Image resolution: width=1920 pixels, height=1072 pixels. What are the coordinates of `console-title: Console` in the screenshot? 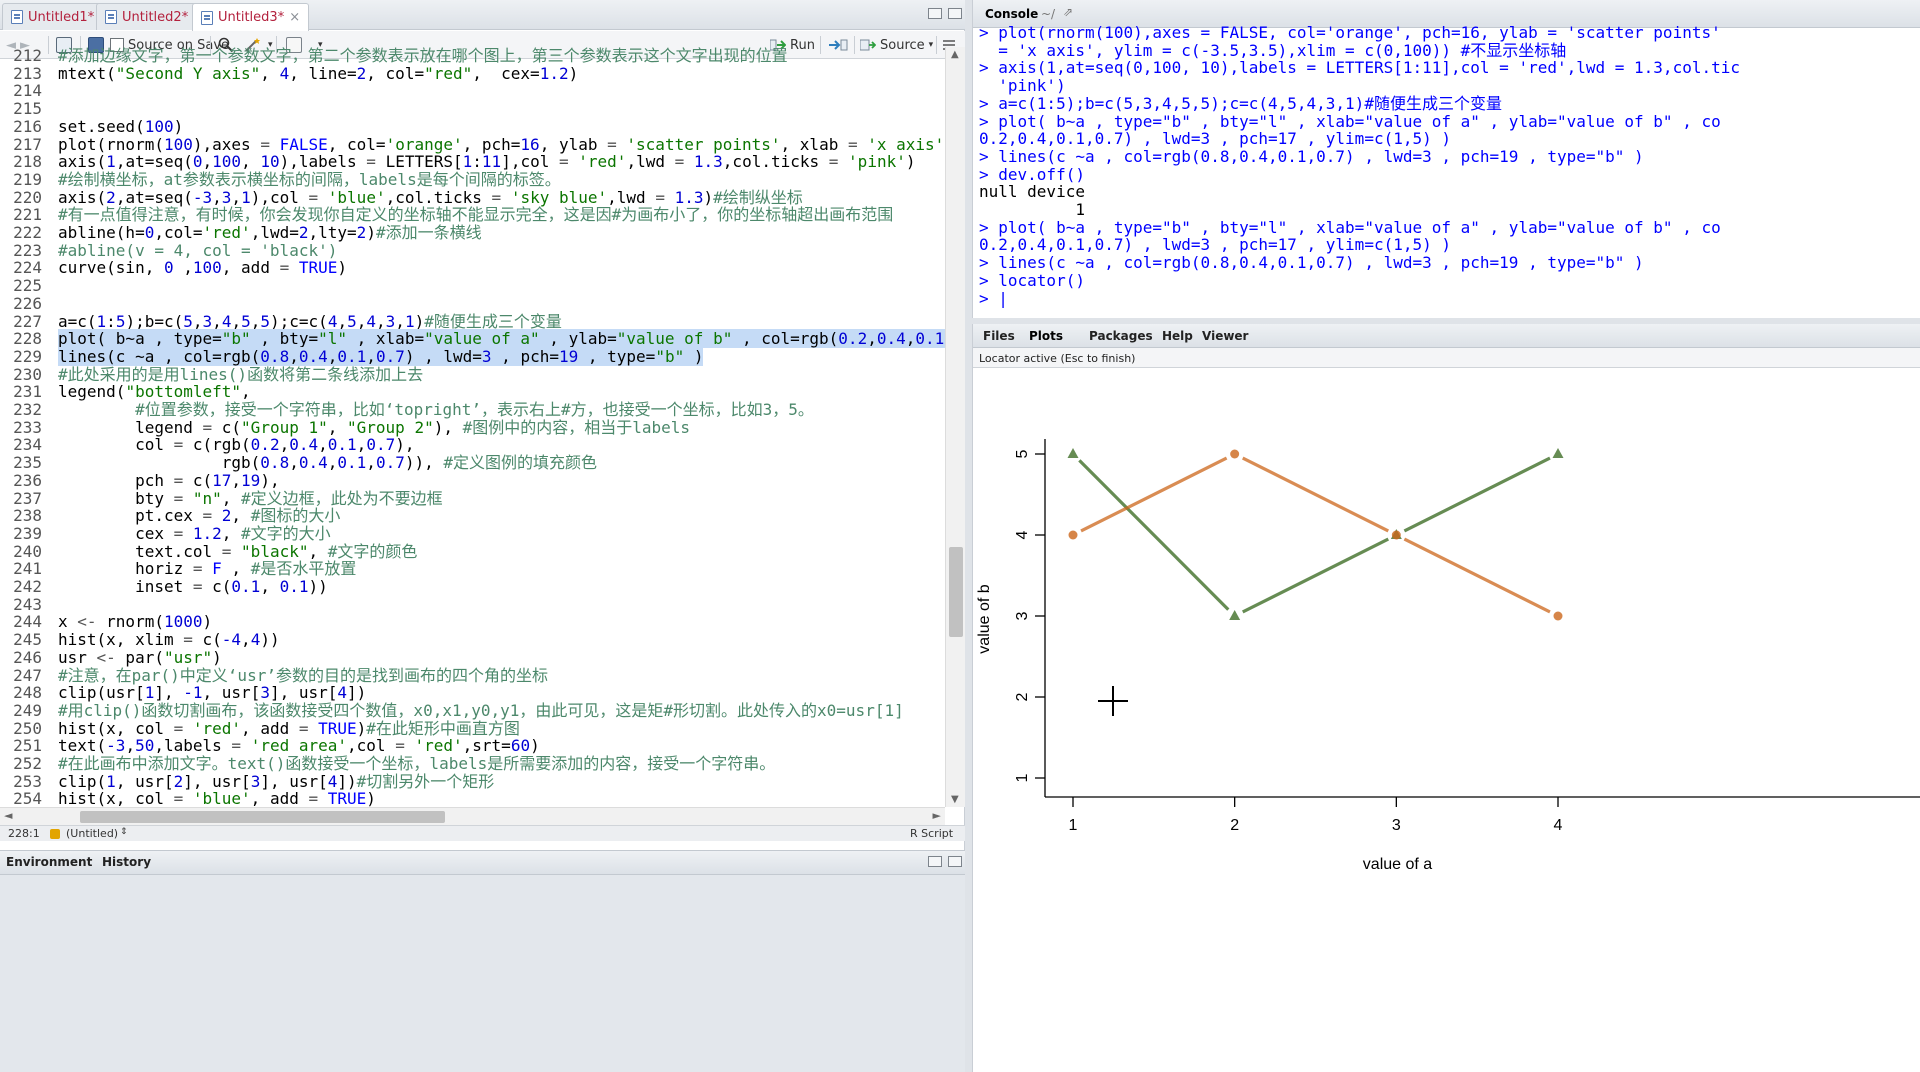 It's located at (1011, 14).